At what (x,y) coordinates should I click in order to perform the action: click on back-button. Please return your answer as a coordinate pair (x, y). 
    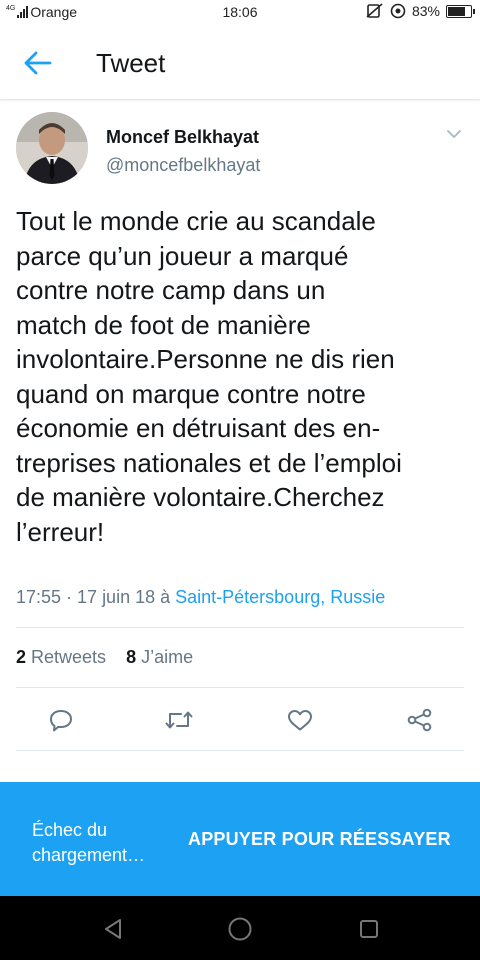
    Looking at the image, I should click on (38, 63).